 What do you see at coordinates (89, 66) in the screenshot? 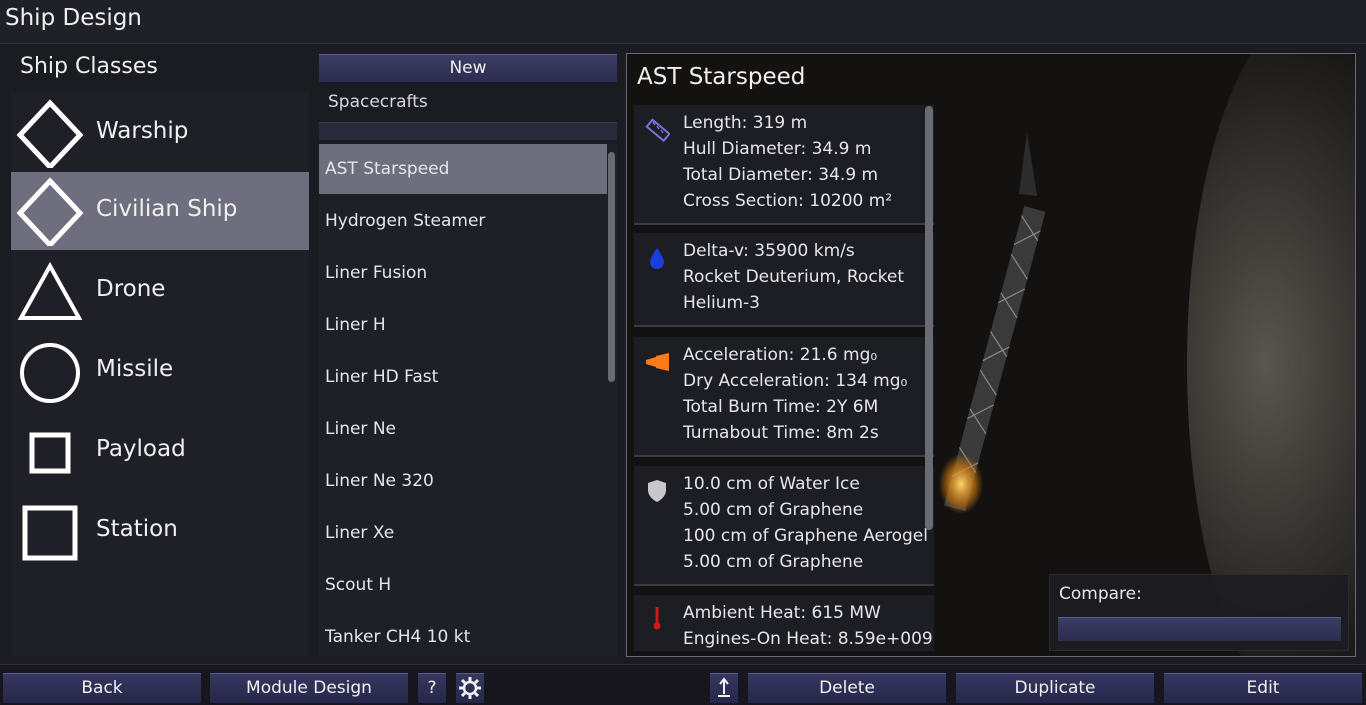
I see `ship-classes-heading: Ship Classes` at bounding box center [89, 66].